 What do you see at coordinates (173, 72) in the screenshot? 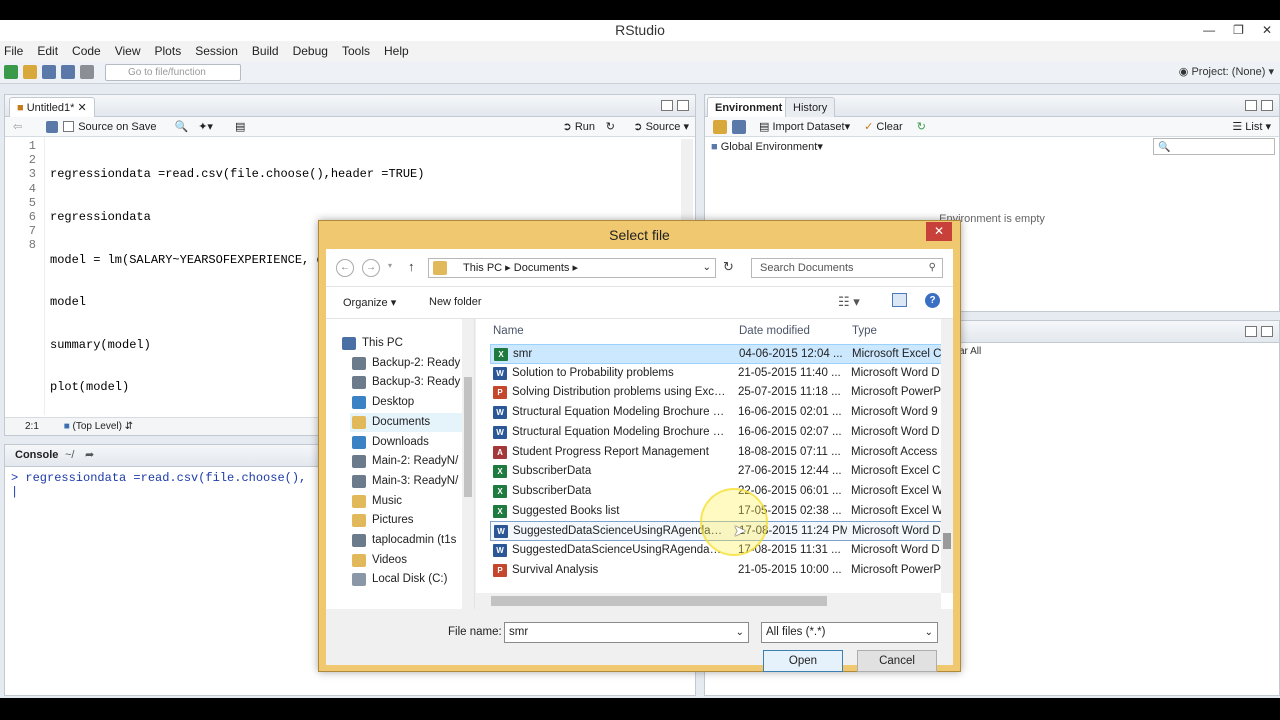
I see `goto-file-input: Go to file/function` at bounding box center [173, 72].